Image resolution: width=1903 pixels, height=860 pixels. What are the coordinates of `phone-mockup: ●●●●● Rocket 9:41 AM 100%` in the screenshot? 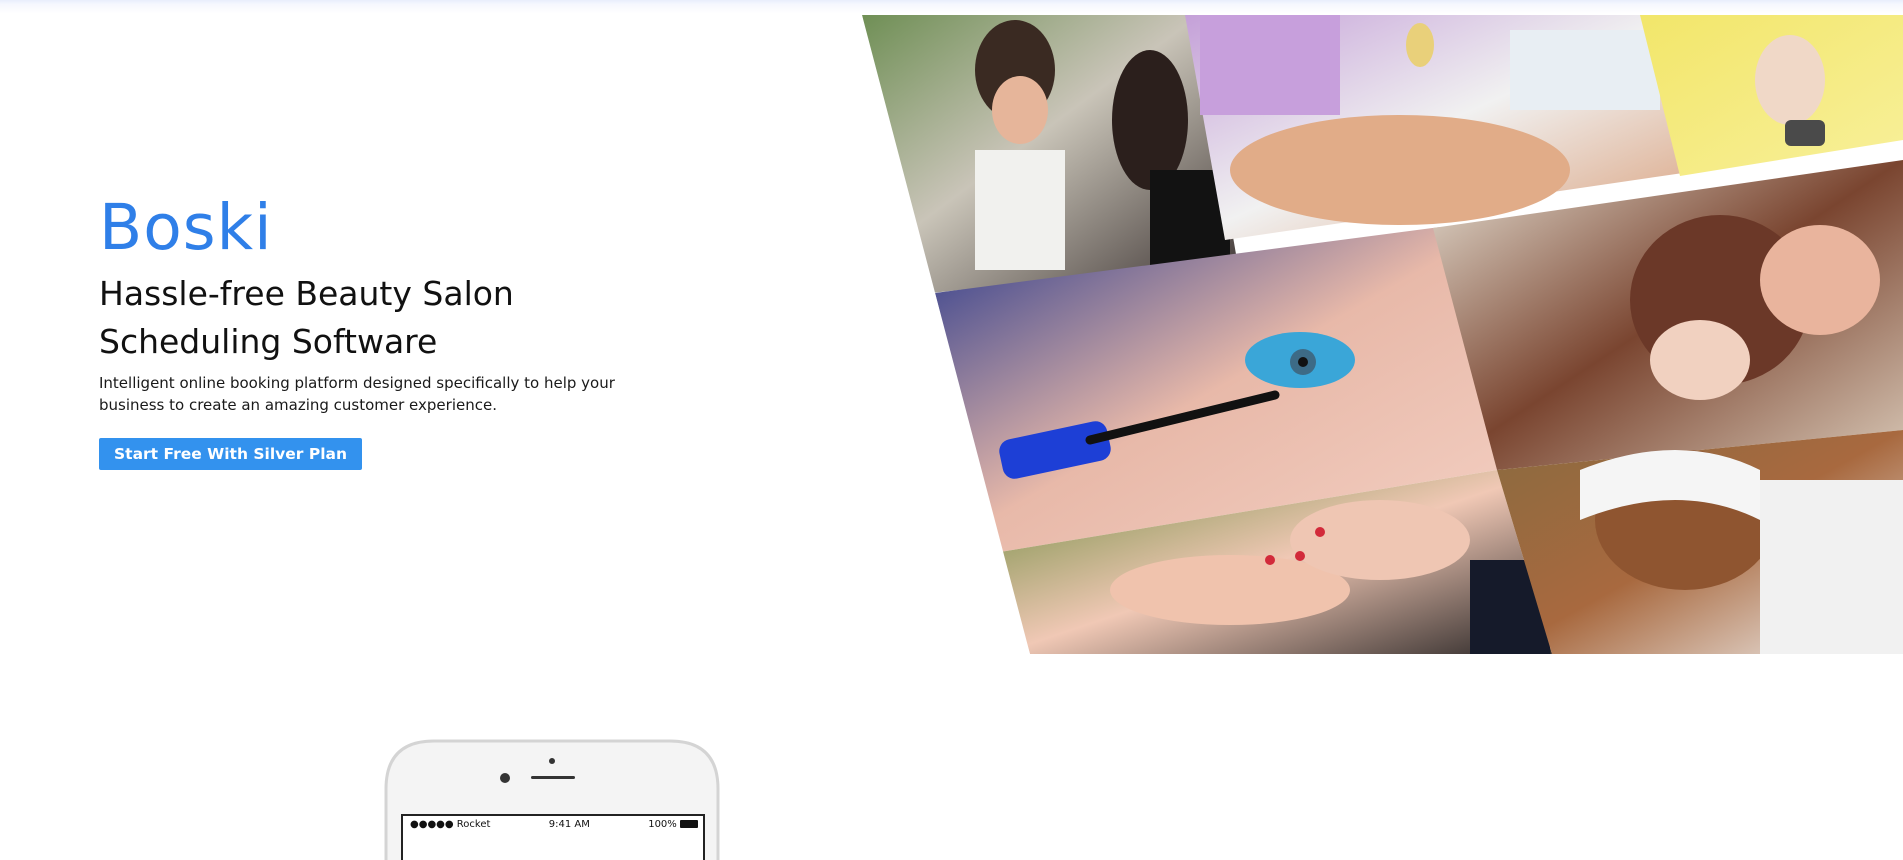 It's located at (552, 799).